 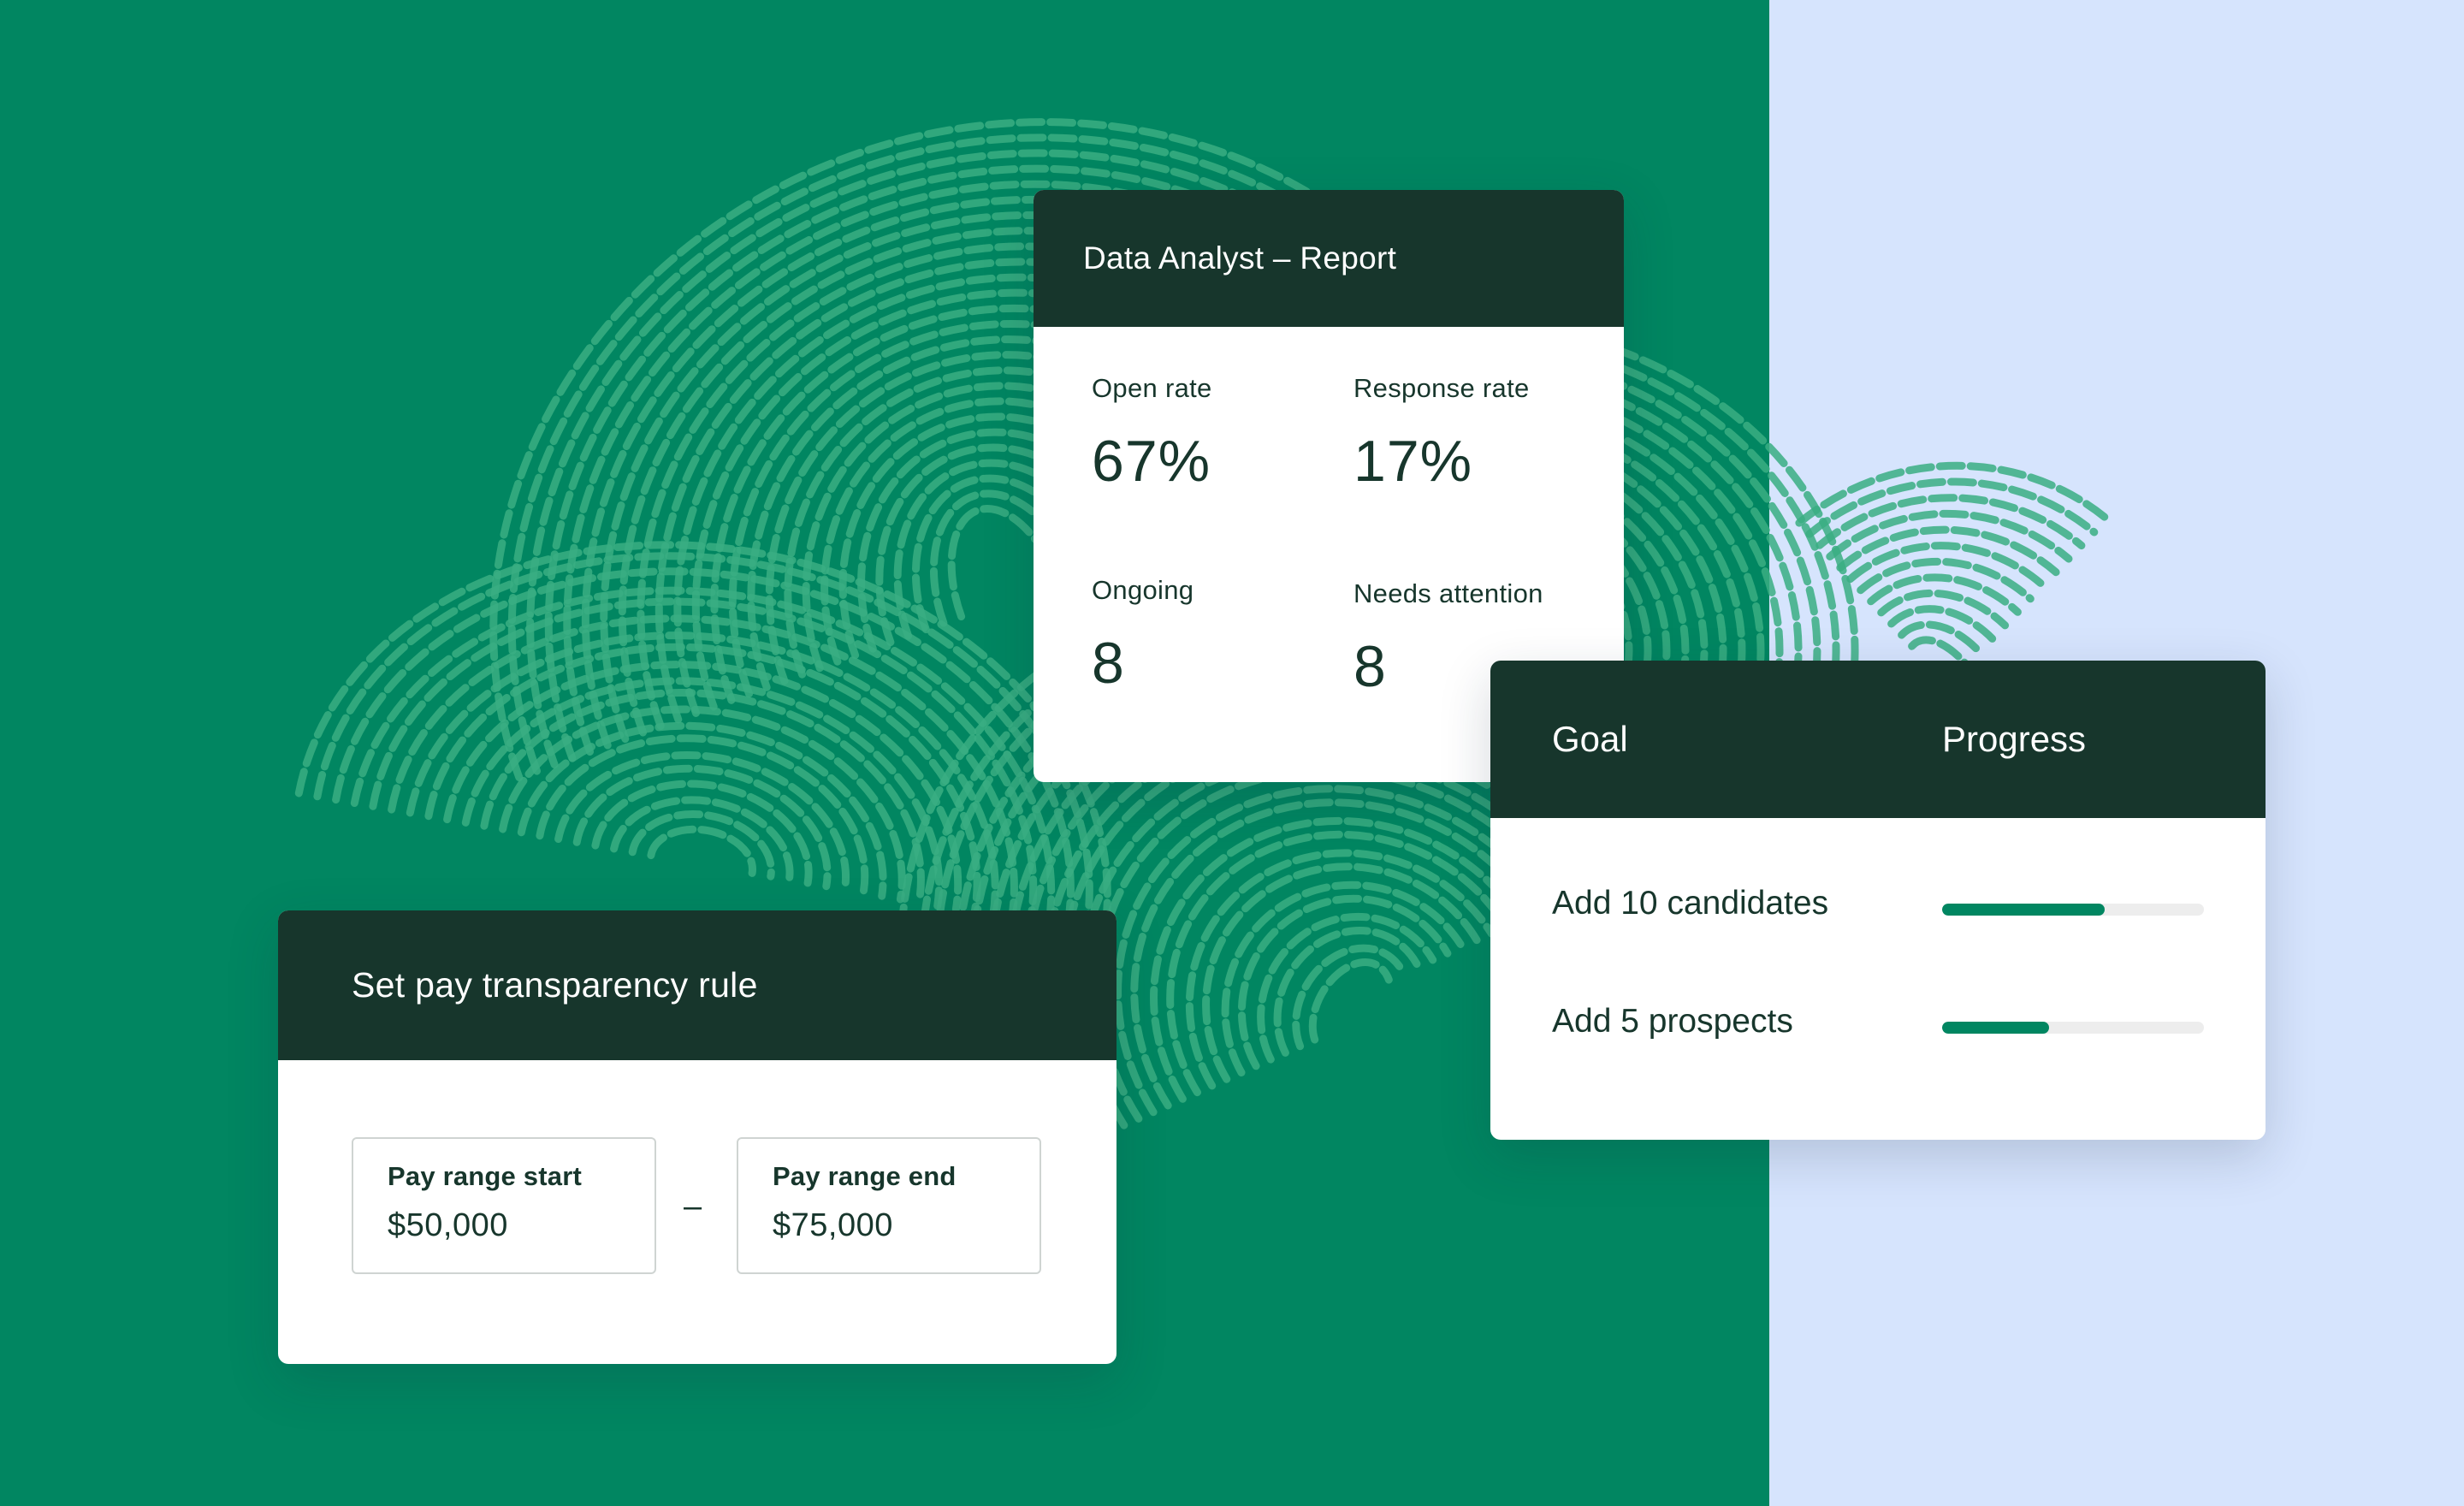 I want to click on pay-range-end-label: Pay range end, so click(x=865, y=1176).